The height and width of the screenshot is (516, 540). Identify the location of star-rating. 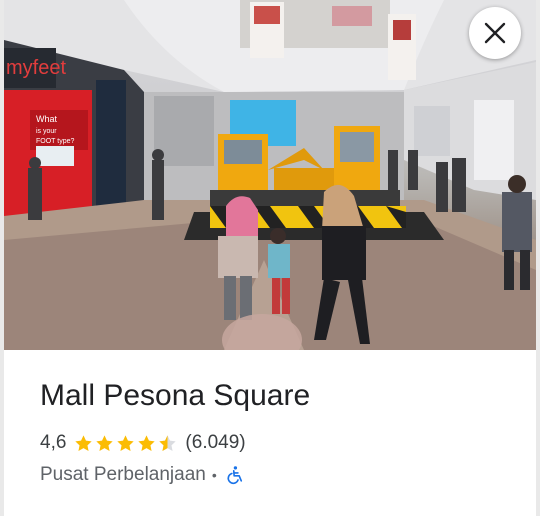
(126, 443).